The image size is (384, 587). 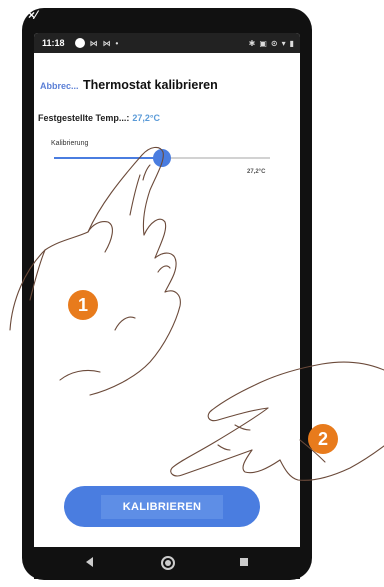 I want to click on step-badge-1: 1, so click(x=83, y=305).